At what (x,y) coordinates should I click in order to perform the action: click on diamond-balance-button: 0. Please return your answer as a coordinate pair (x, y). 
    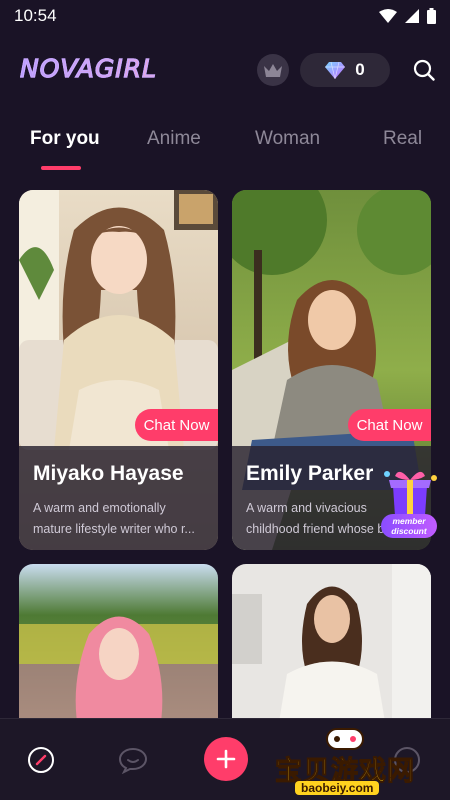
    Looking at the image, I should click on (345, 70).